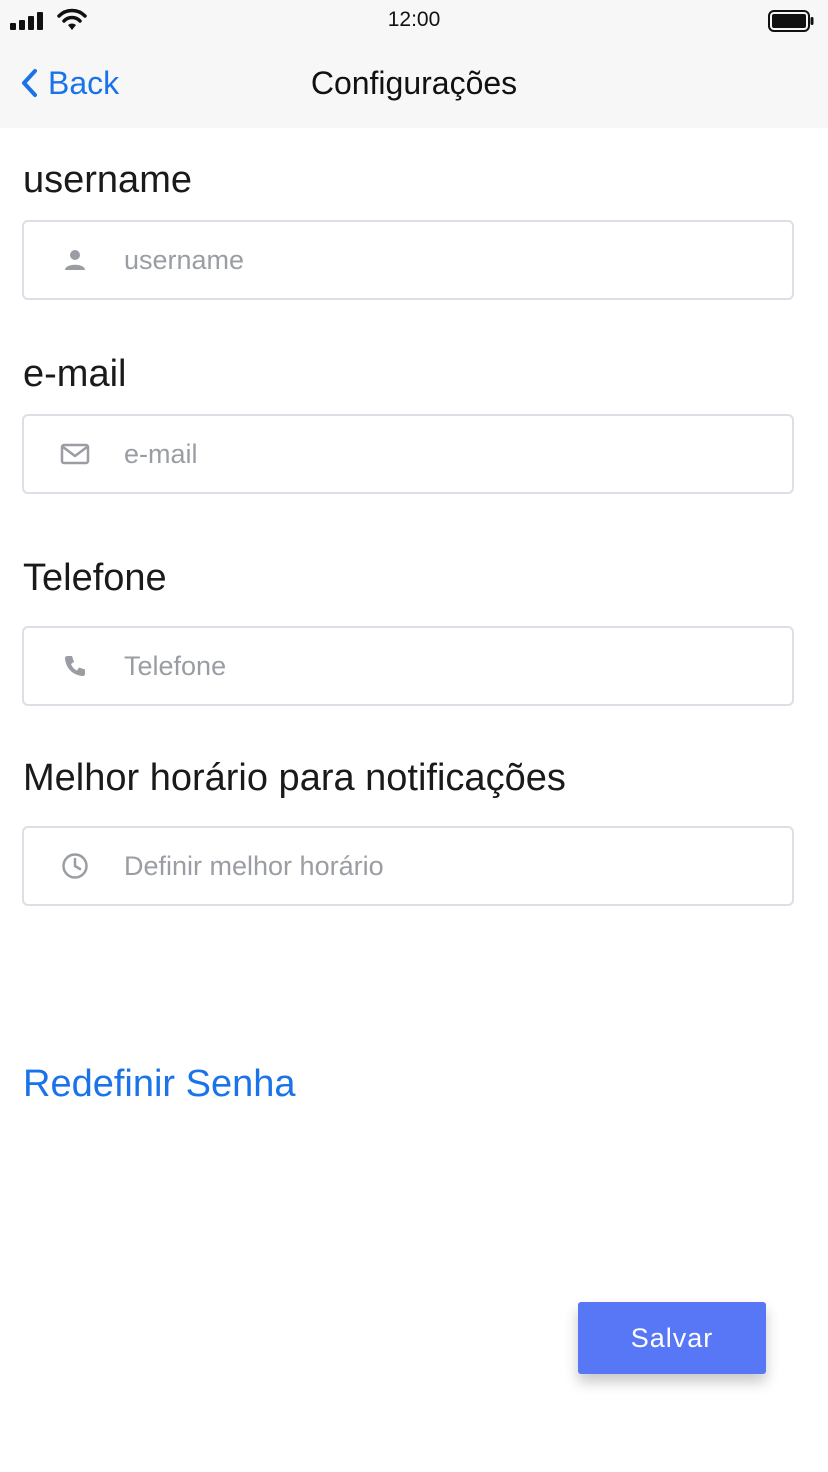  Describe the element at coordinates (444, 866) in the screenshot. I see `best-time-input` at that location.